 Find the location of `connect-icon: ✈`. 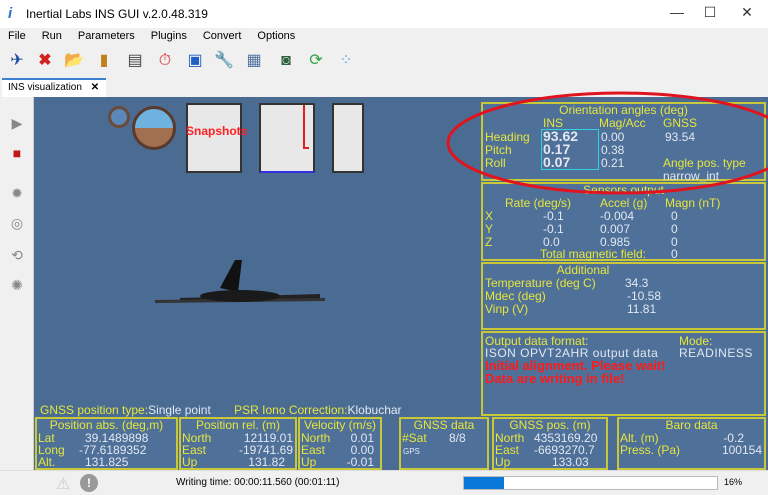

connect-icon: ✈ is located at coordinates (17, 61).